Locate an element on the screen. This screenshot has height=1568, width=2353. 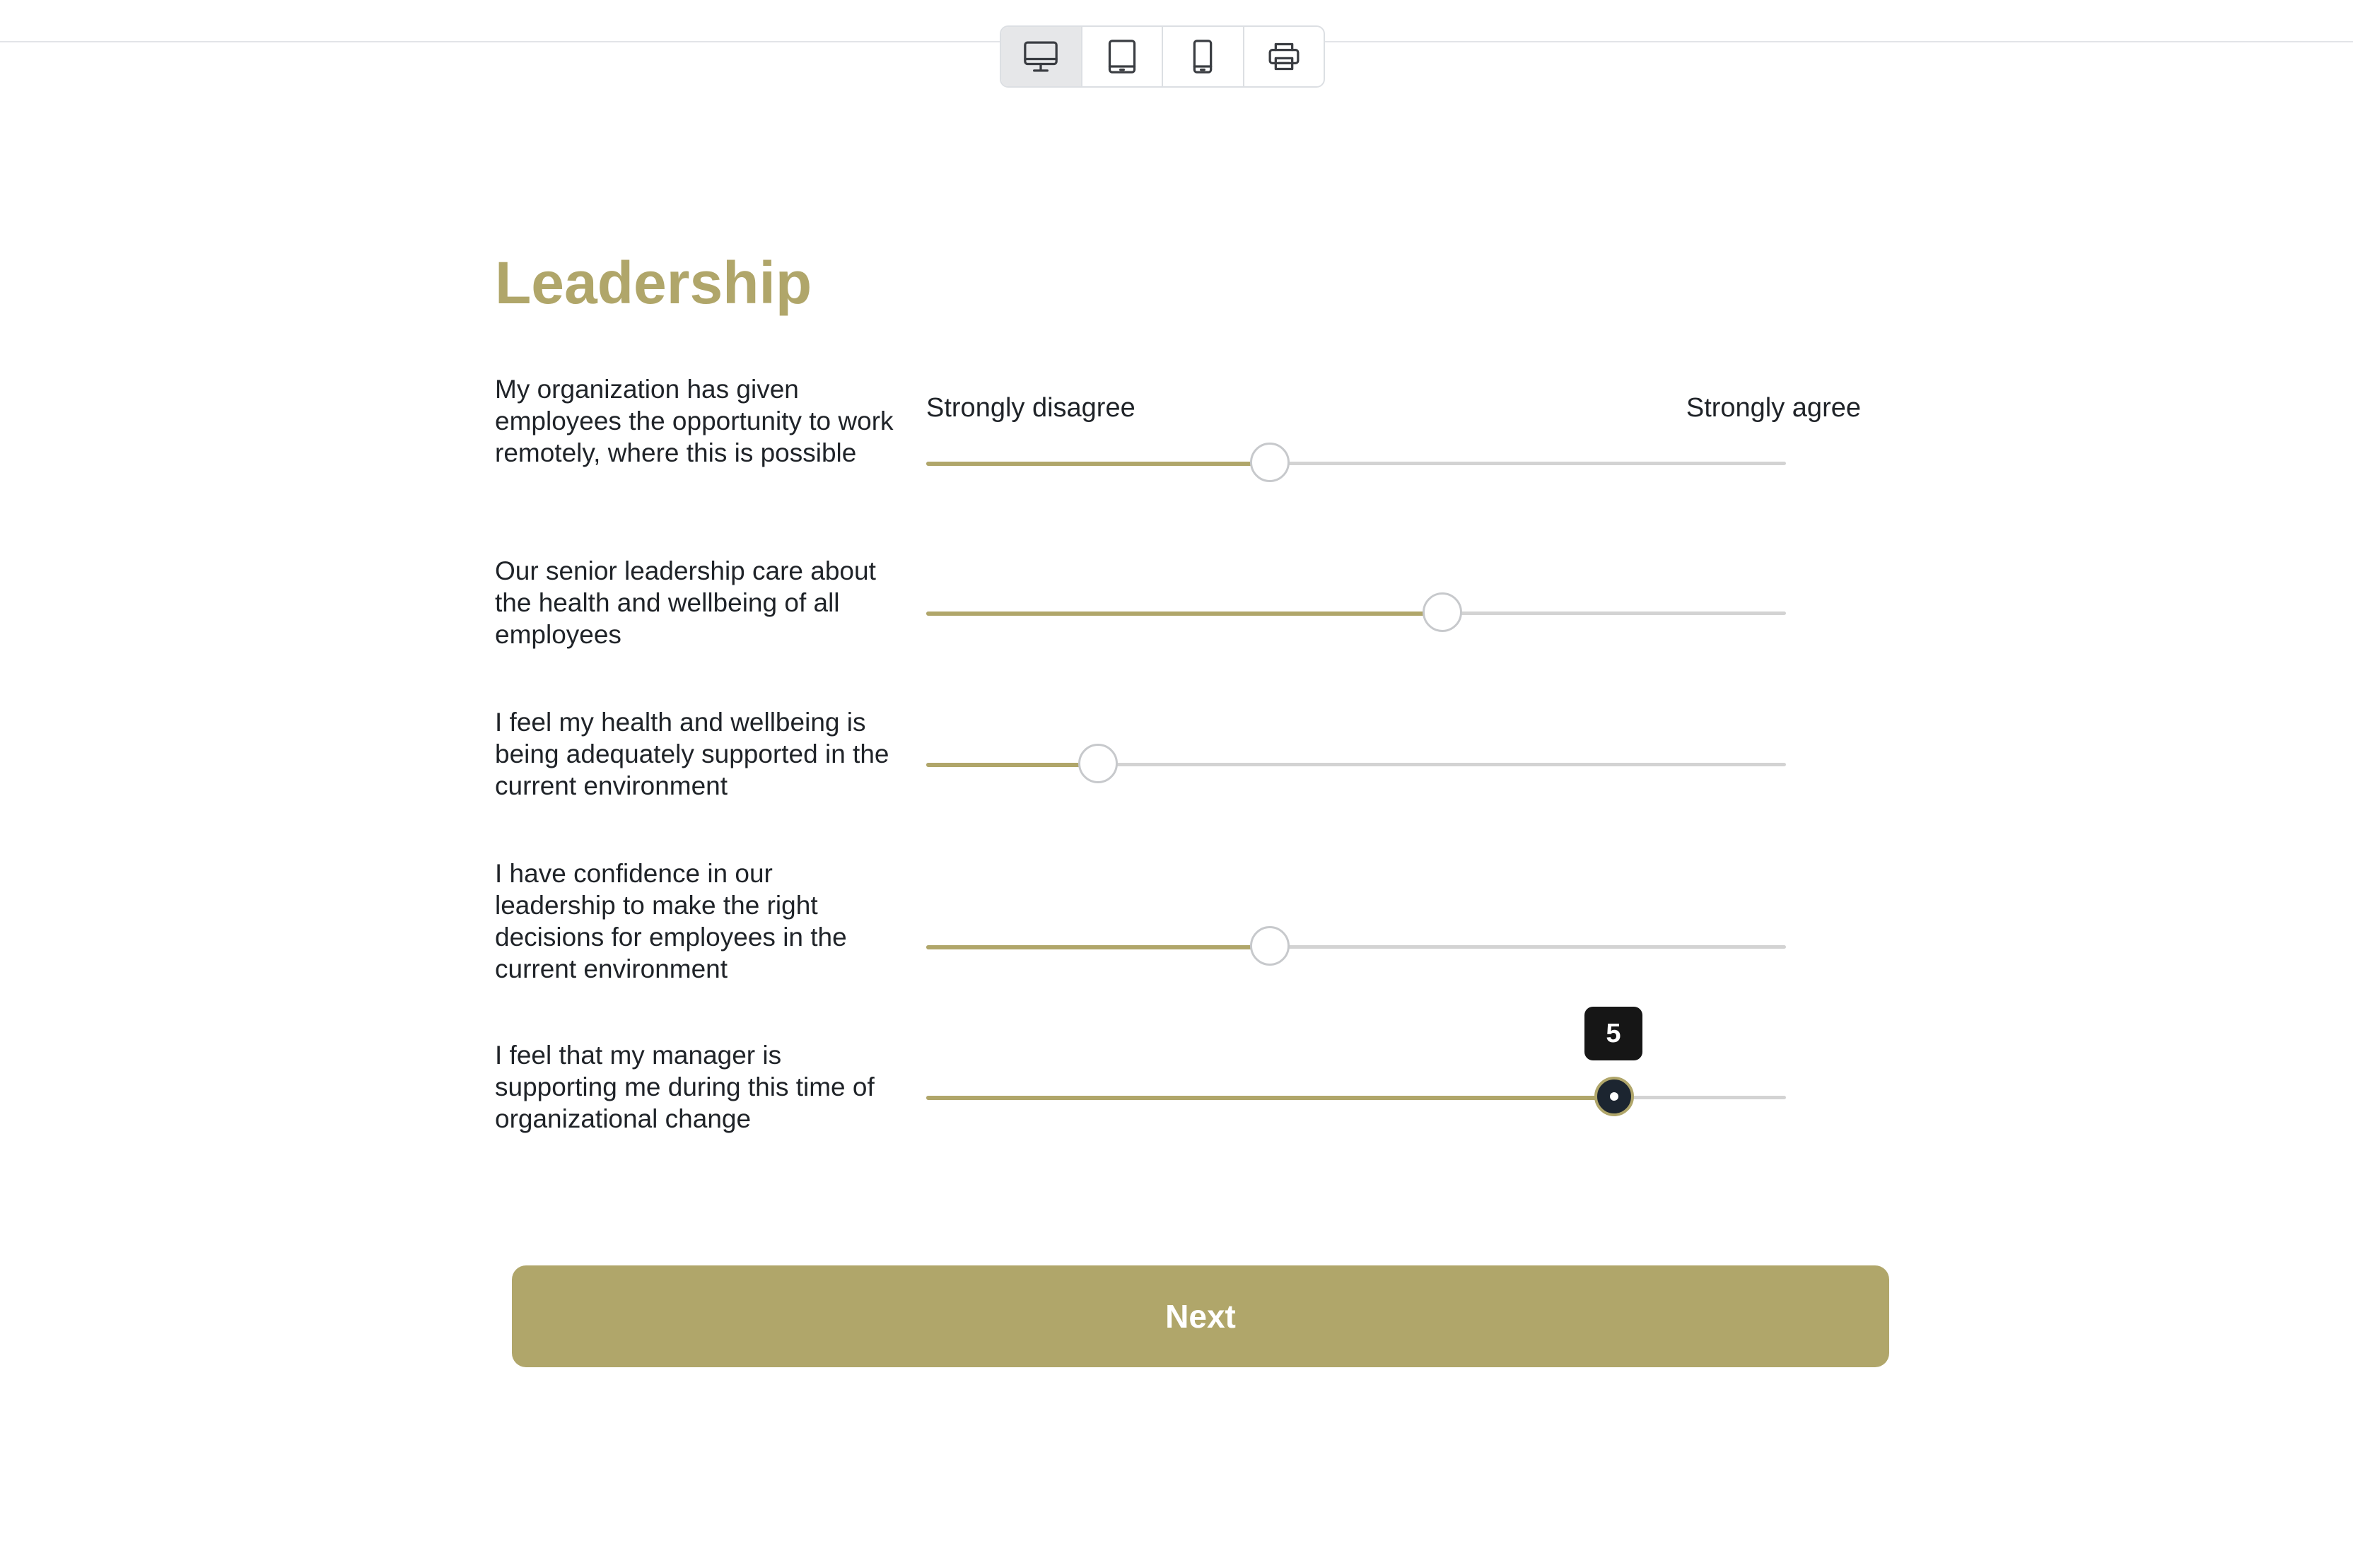
scale-min-label: Strongly disagree is located at coordinates (1030, 408).